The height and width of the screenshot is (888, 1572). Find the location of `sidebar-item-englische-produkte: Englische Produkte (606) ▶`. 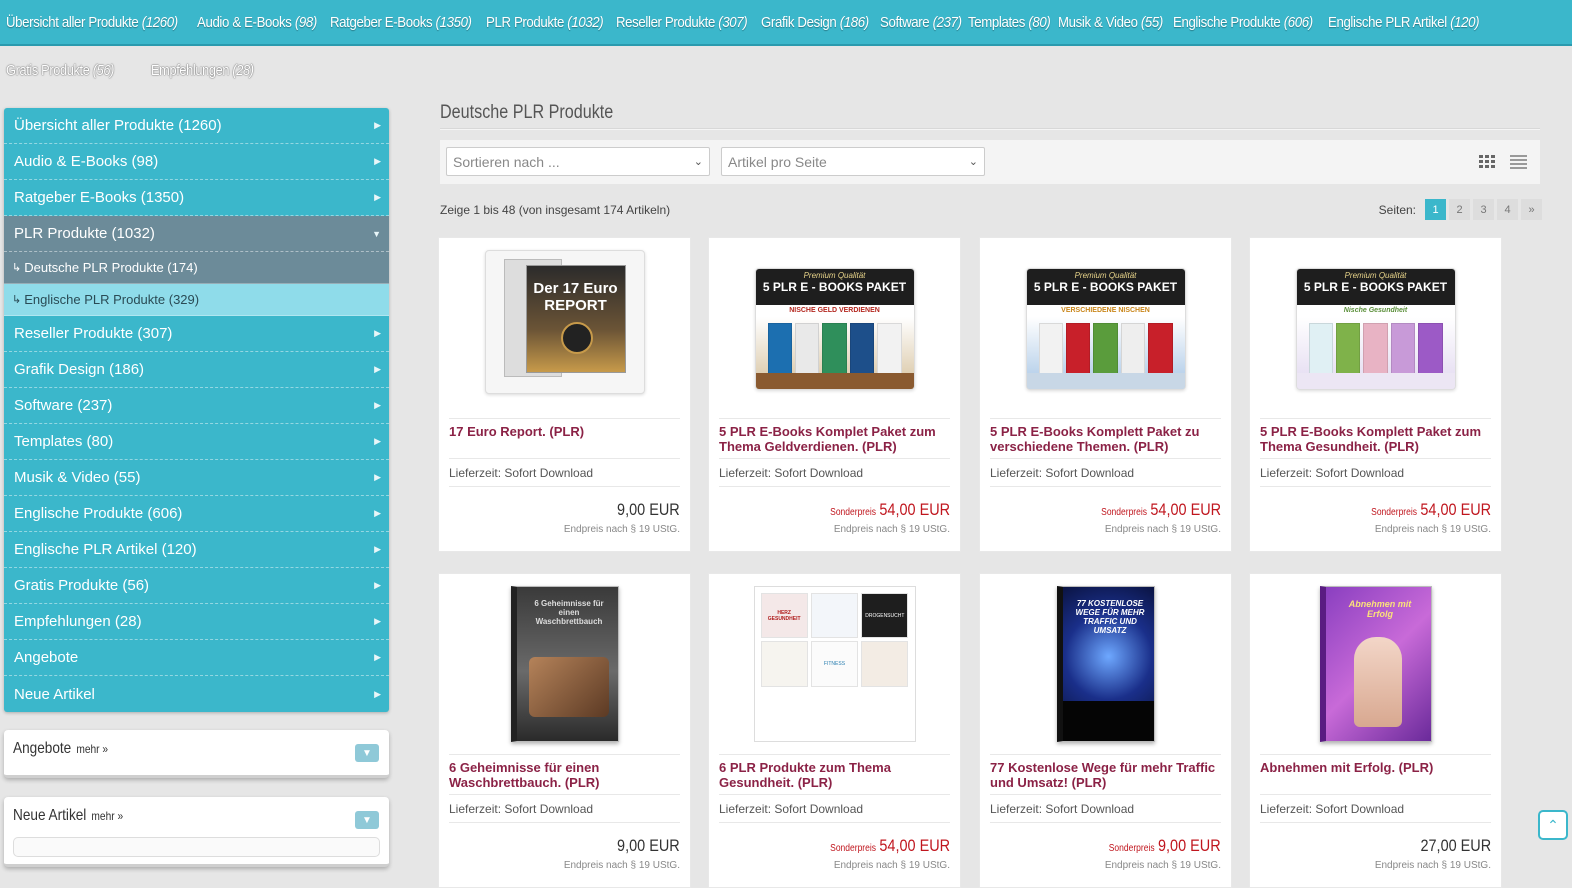

sidebar-item-englische-produkte: Englische Produkte (606) ▶ is located at coordinates (196, 514).